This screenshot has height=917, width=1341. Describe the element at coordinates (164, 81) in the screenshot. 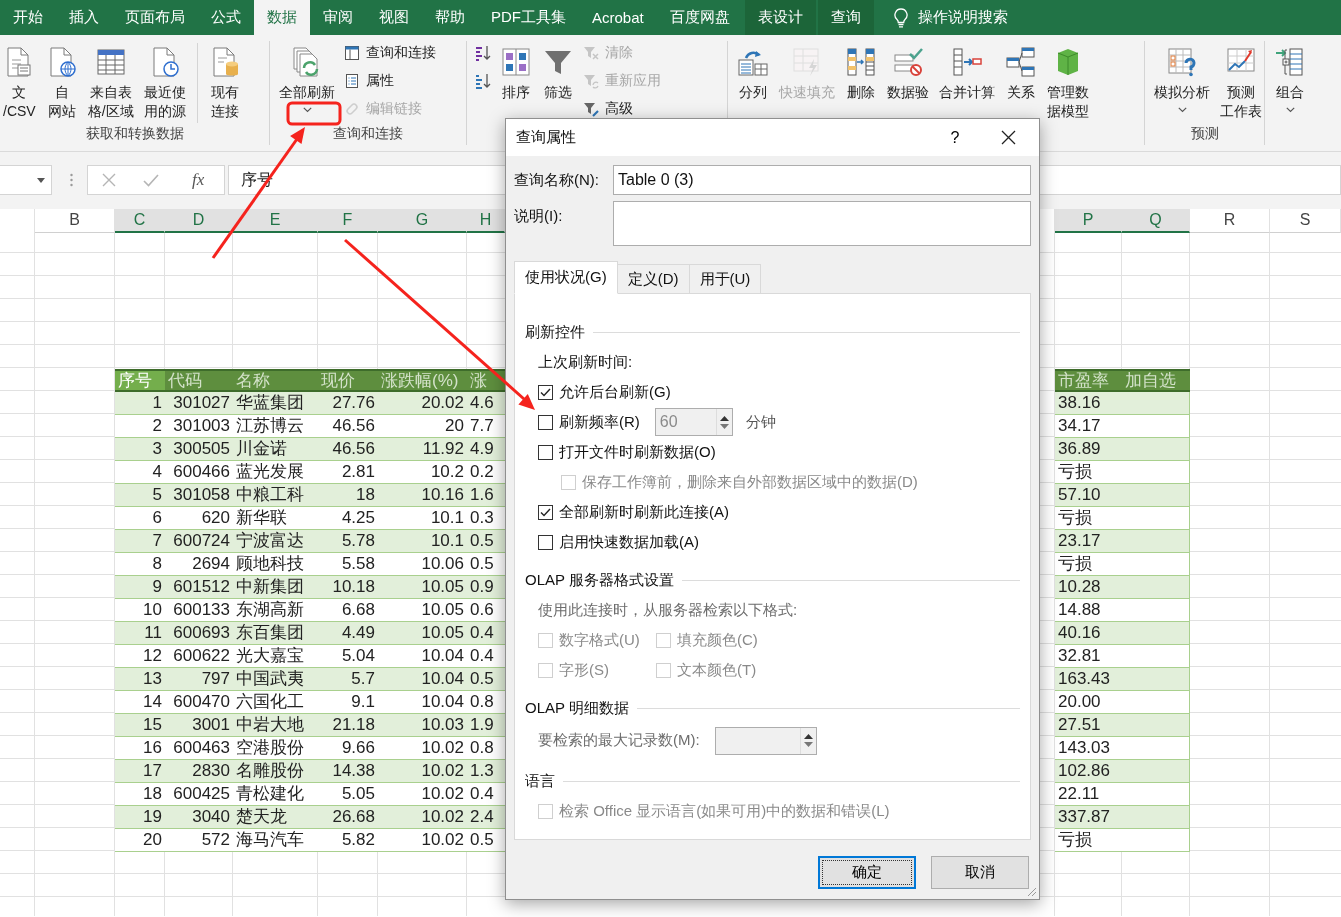

I see `ribbon-button: 最近使 用的源` at that location.